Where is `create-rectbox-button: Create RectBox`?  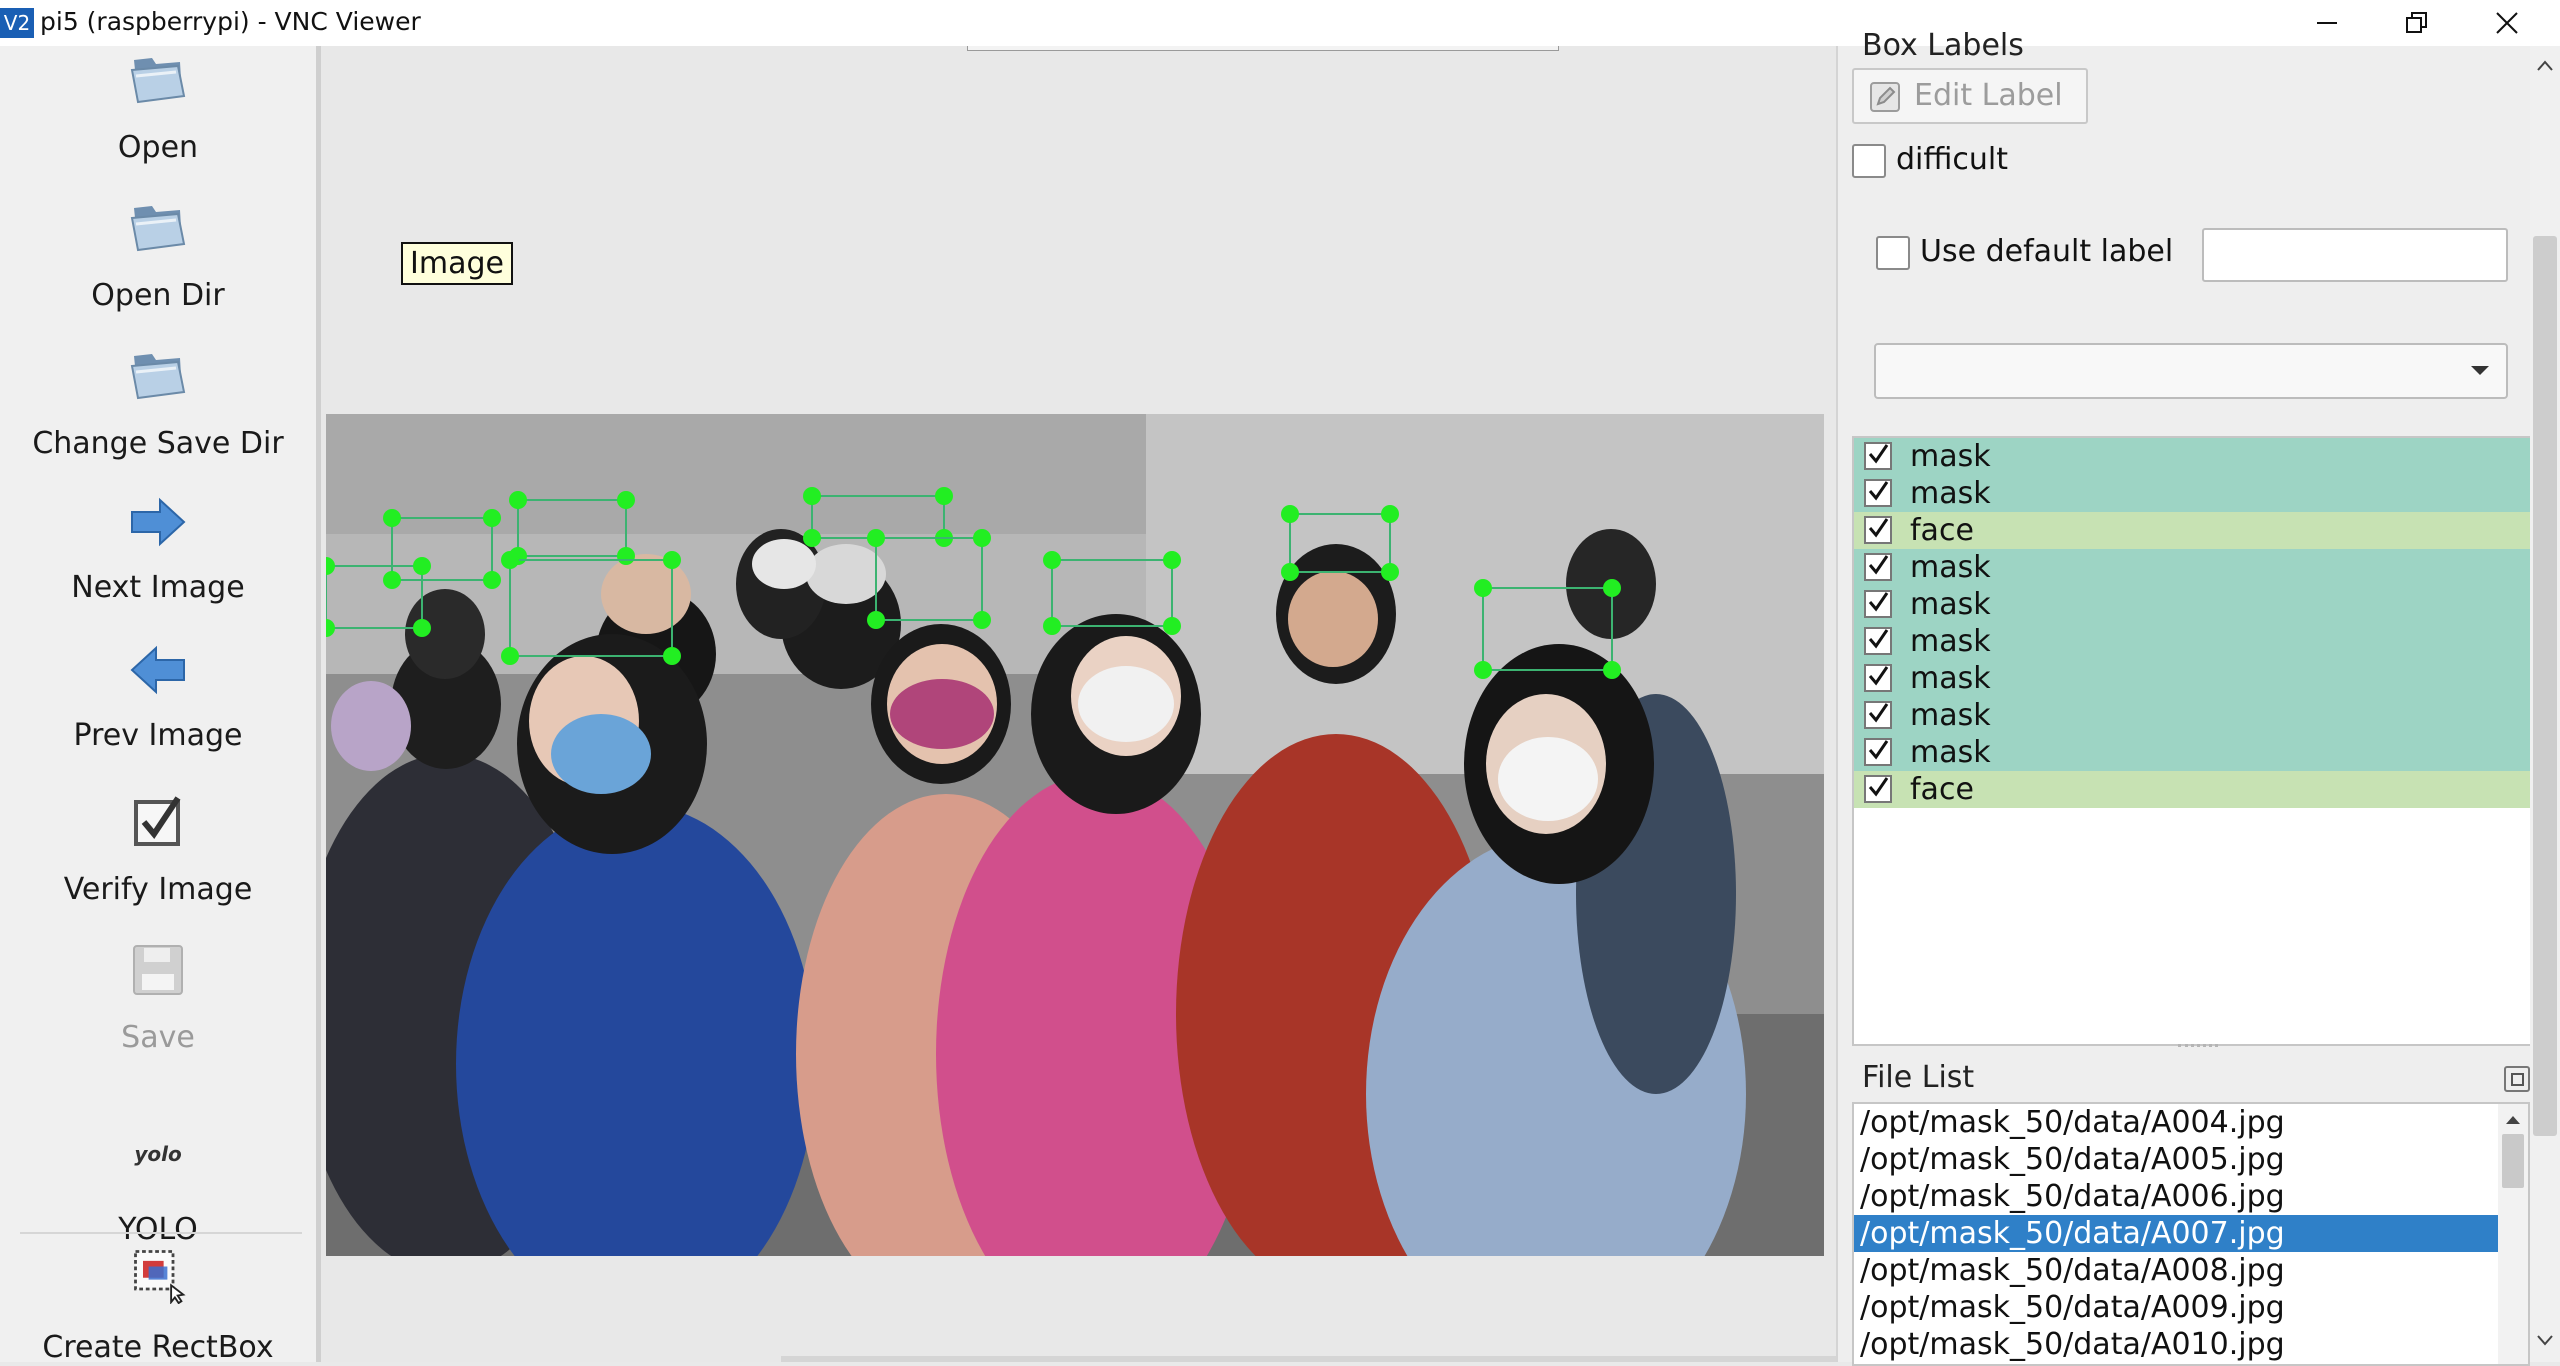
create-rectbox-button: Create RectBox is located at coordinates (158, 1304).